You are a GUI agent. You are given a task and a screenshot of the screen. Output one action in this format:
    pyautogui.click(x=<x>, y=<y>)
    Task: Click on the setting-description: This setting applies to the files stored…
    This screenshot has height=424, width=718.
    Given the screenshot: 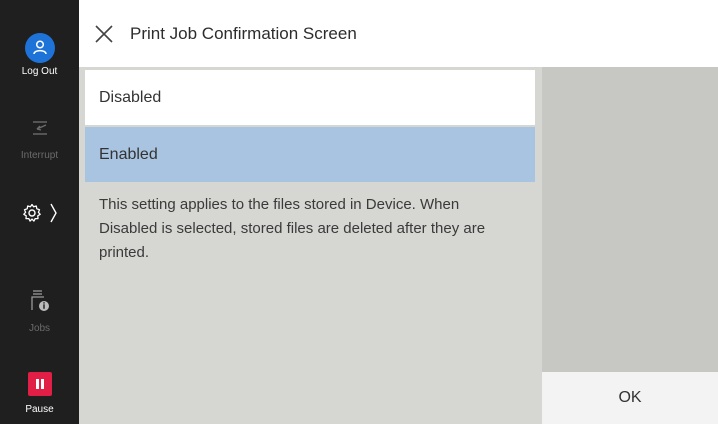 What is the action you would take?
    pyautogui.click(x=292, y=228)
    